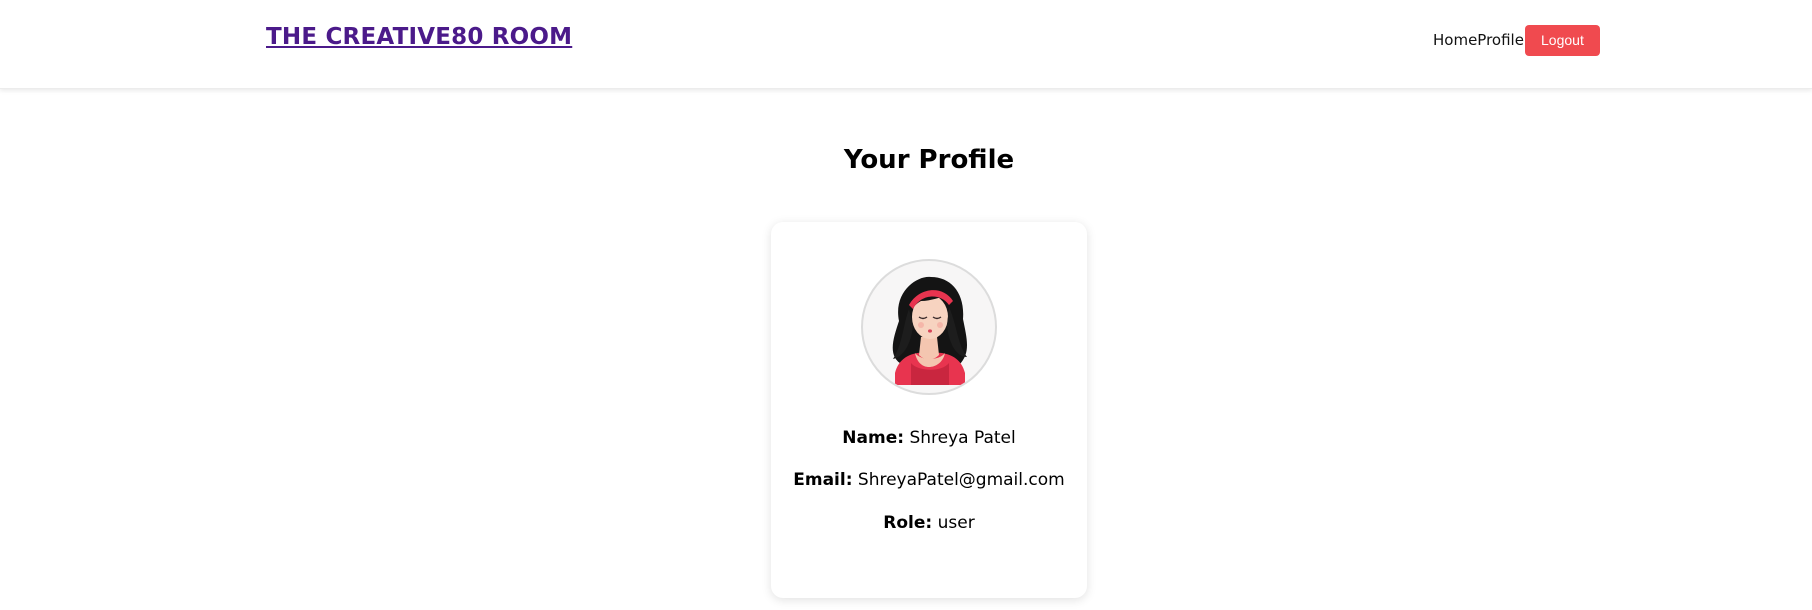 The width and height of the screenshot is (1812, 610). I want to click on role-value: user, so click(956, 523).